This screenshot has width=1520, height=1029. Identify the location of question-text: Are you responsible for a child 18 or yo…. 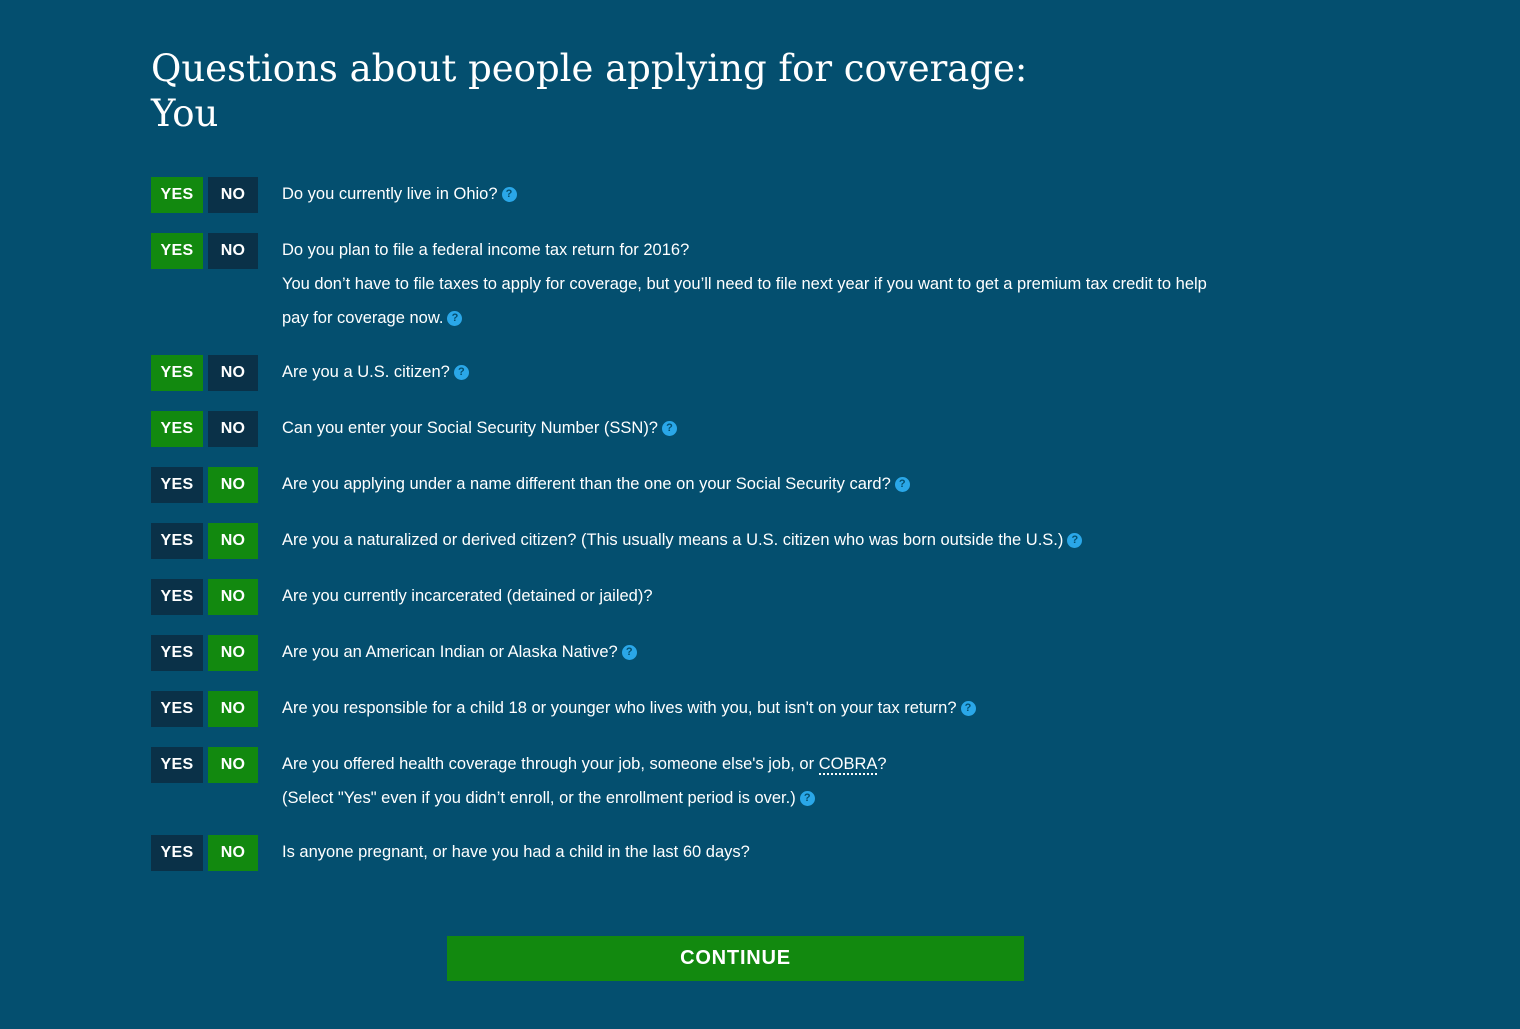
(782, 708).